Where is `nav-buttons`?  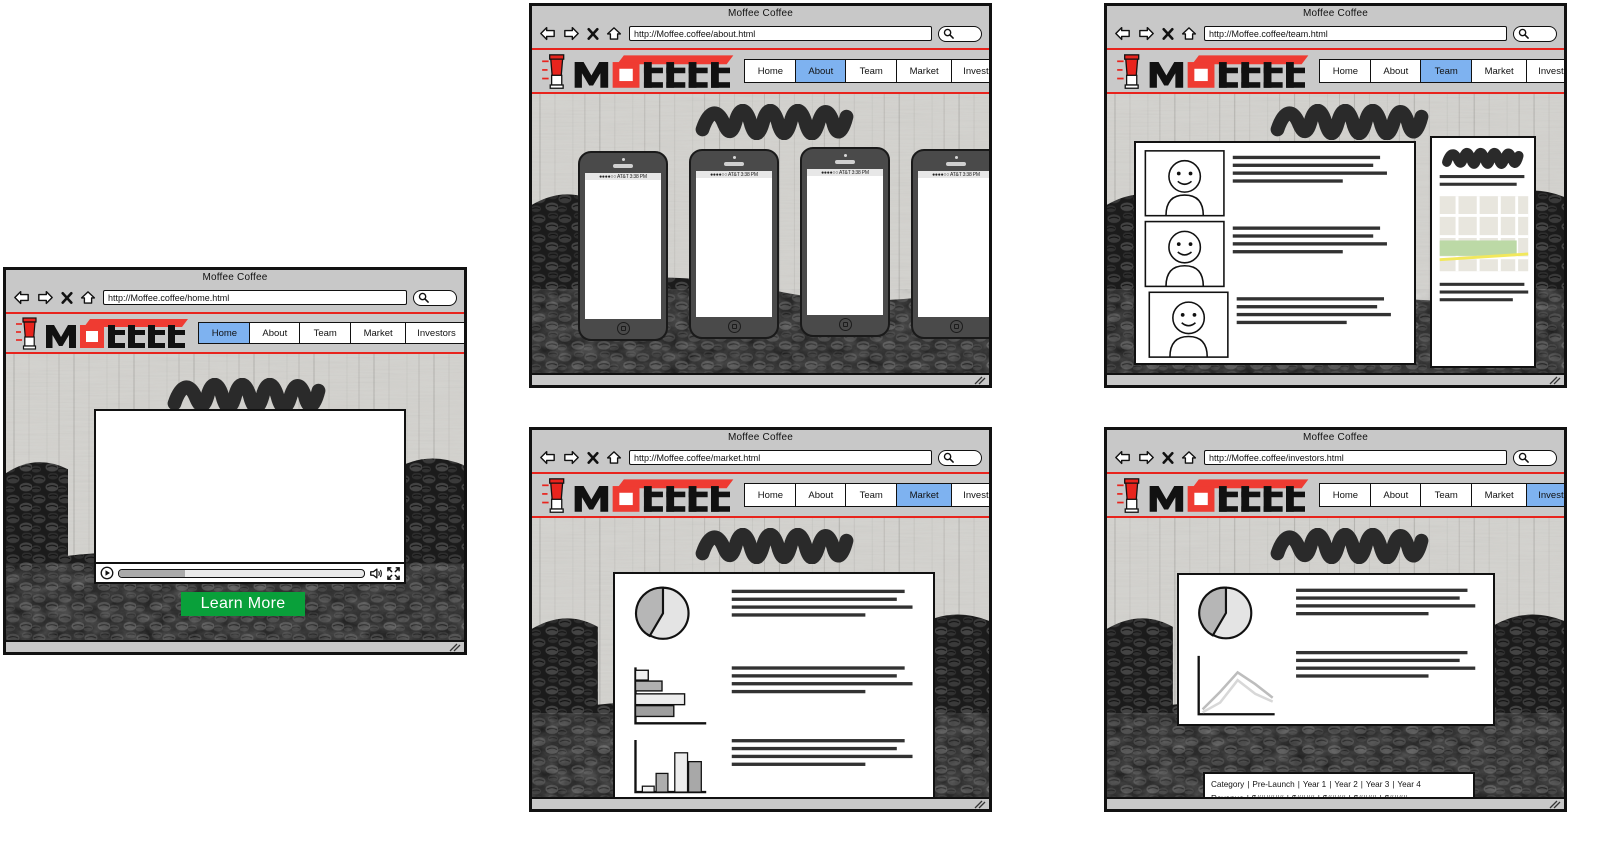
nav-buttons is located at coordinates (581, 33).